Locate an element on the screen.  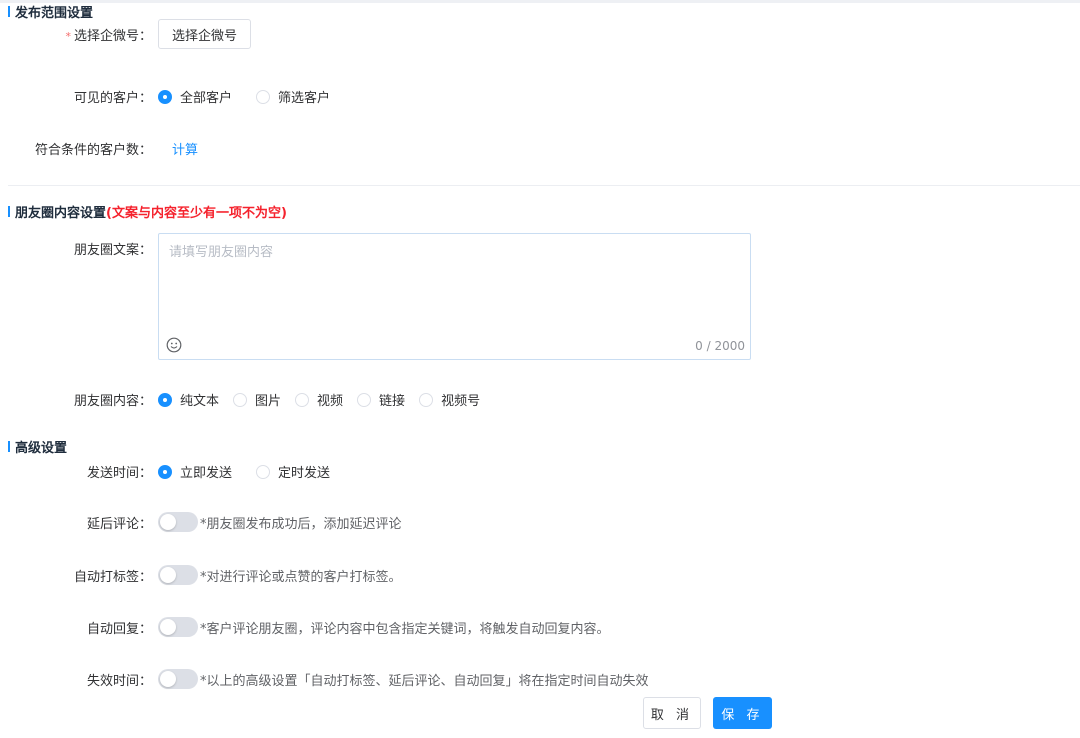
delayed-comment-hint: *朋友圈发布成功后，添加延迟评论 is located at coordinates (301, 524).